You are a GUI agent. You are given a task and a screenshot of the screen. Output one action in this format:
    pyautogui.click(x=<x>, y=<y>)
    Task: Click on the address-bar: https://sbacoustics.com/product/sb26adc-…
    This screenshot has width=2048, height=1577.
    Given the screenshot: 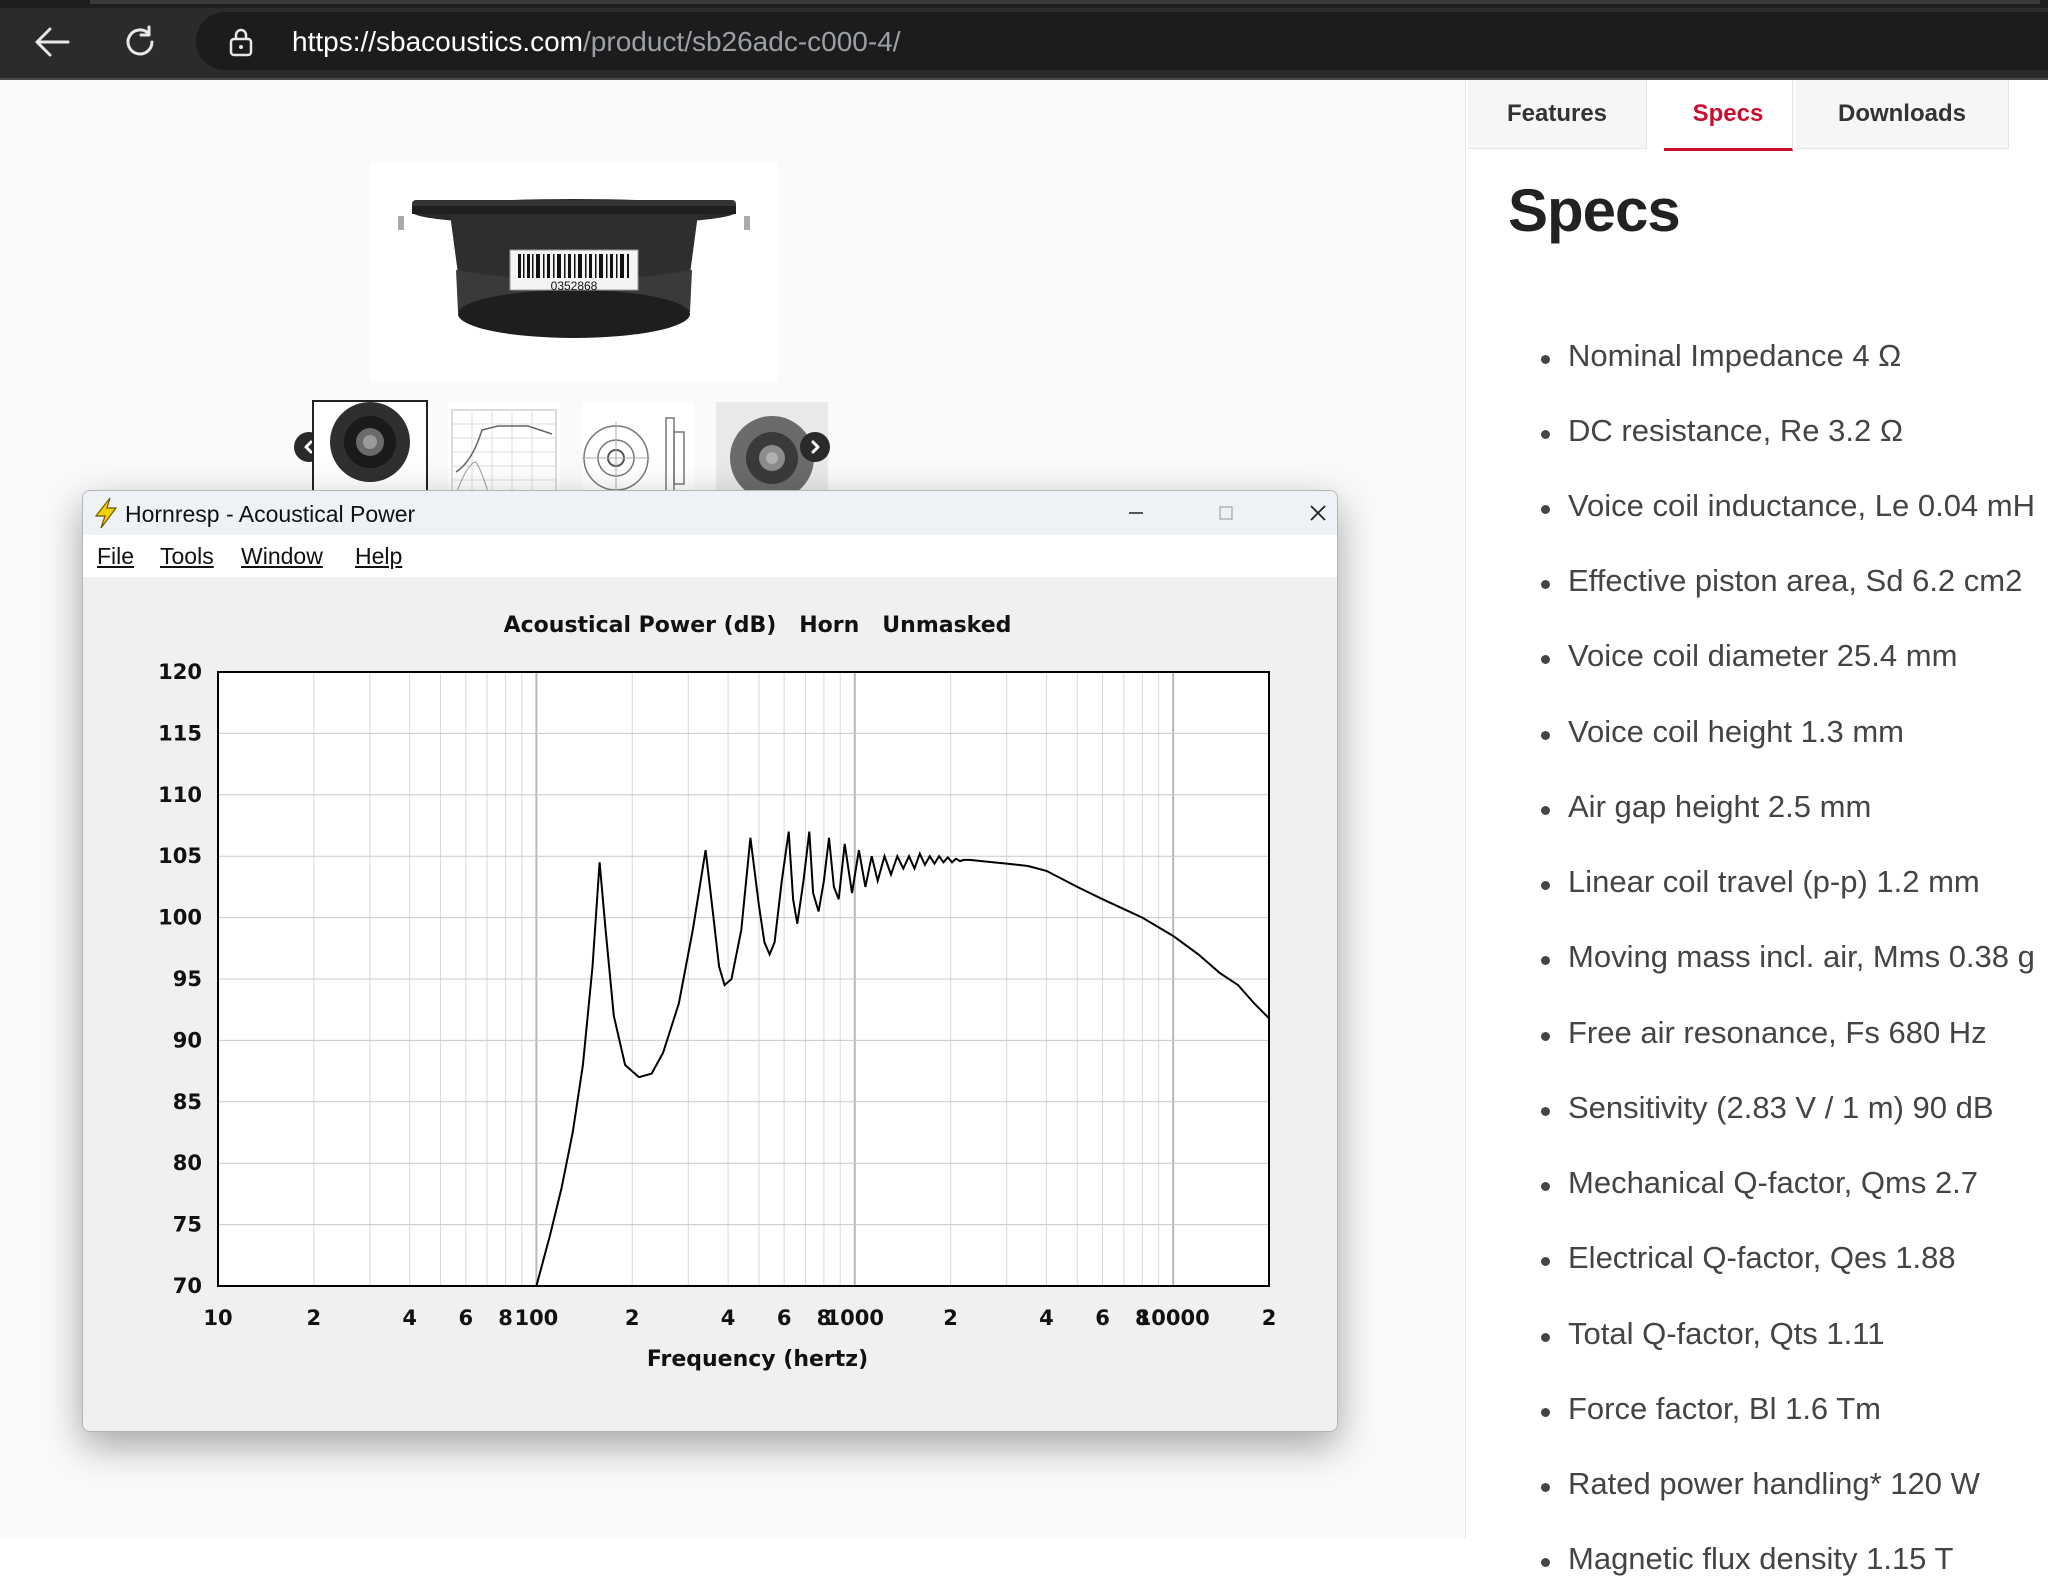 What is the action you would take?
    pyautogui.click(x=1122, y=41)
    